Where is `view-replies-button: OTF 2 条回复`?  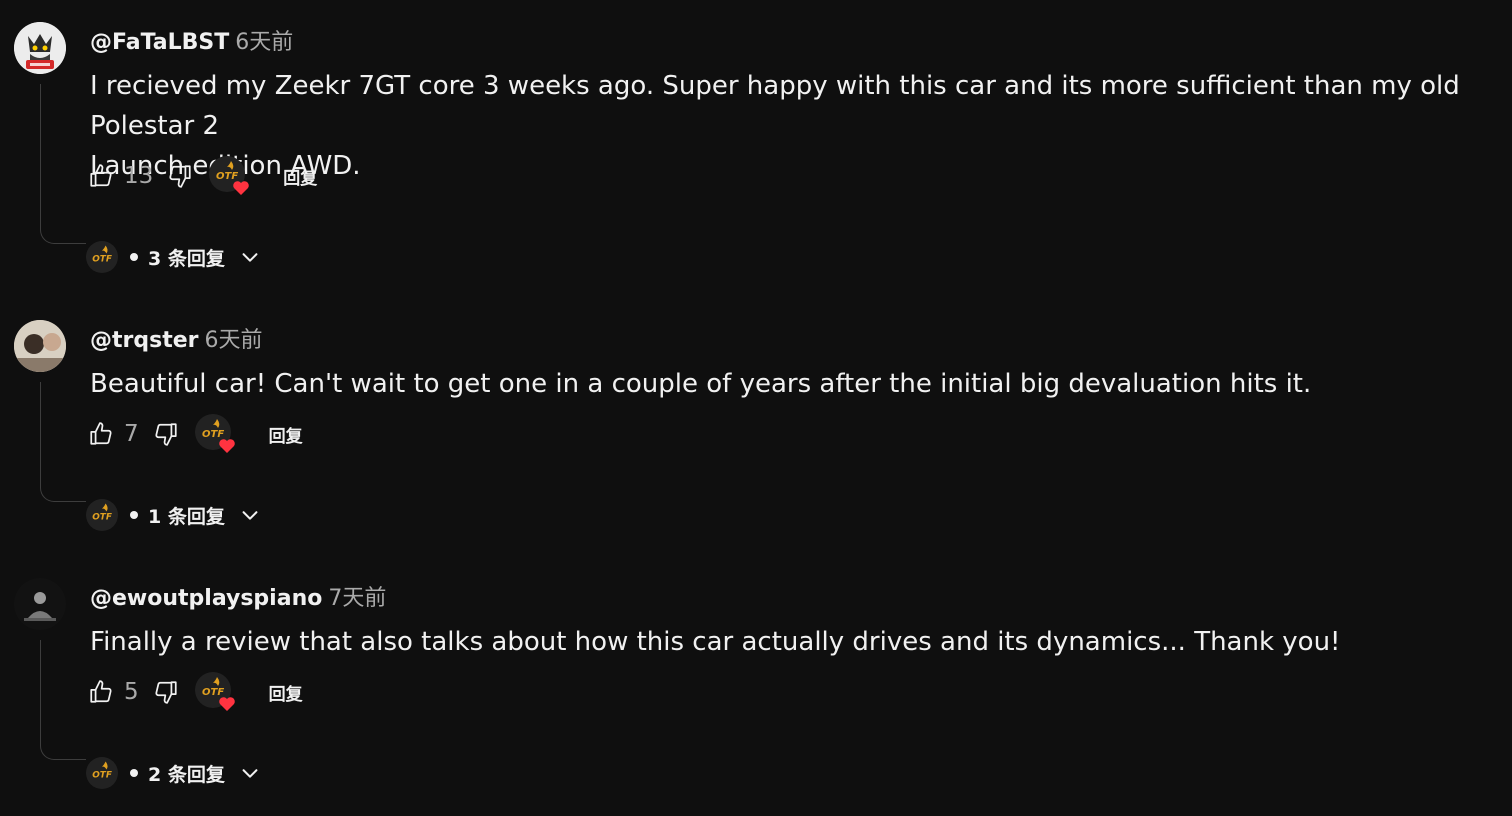 view-replies-button: OTF 2 条回复 is located at coordinates (173, 773).